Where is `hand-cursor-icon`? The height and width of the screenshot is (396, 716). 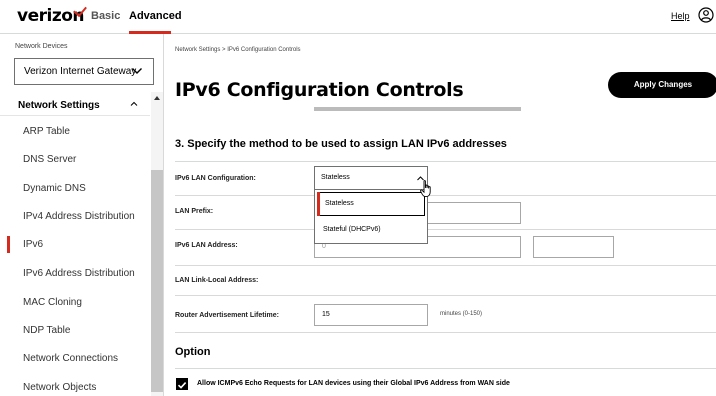 hand-cursor-icon is located at coordinates (425, 189).